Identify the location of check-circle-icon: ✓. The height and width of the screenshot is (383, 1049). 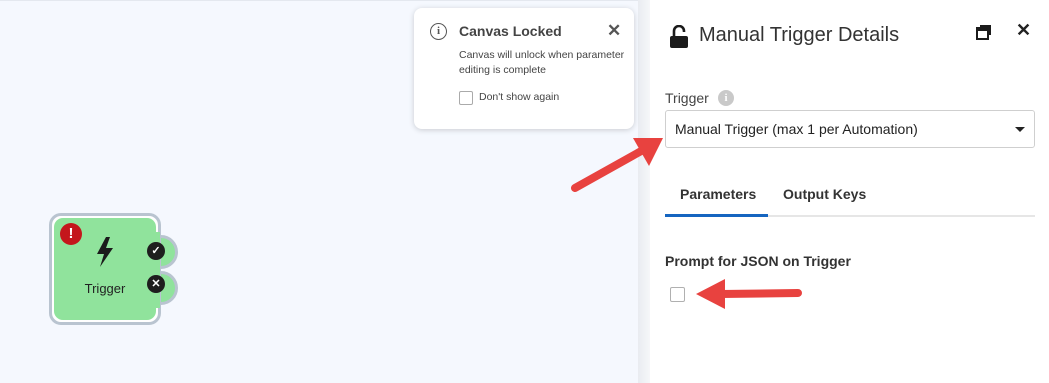
(156, 251).